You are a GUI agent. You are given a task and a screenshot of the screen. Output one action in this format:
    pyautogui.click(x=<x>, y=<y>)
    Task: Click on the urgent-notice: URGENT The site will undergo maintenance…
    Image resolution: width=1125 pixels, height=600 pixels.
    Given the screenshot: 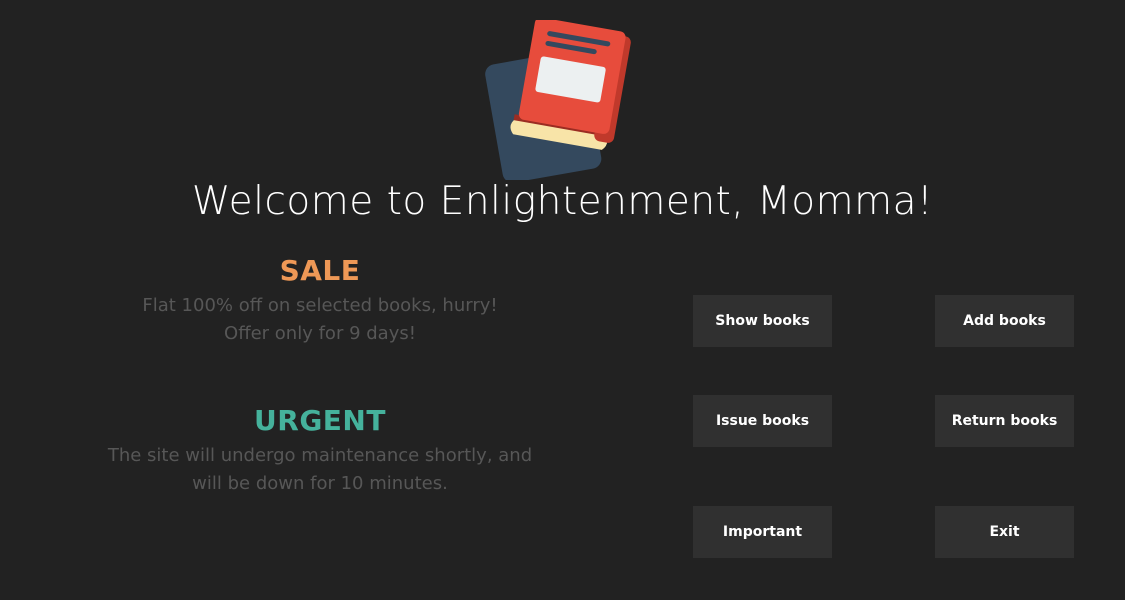 What is the action you would take?
    pyautogui.click(x=320, y=451)
    